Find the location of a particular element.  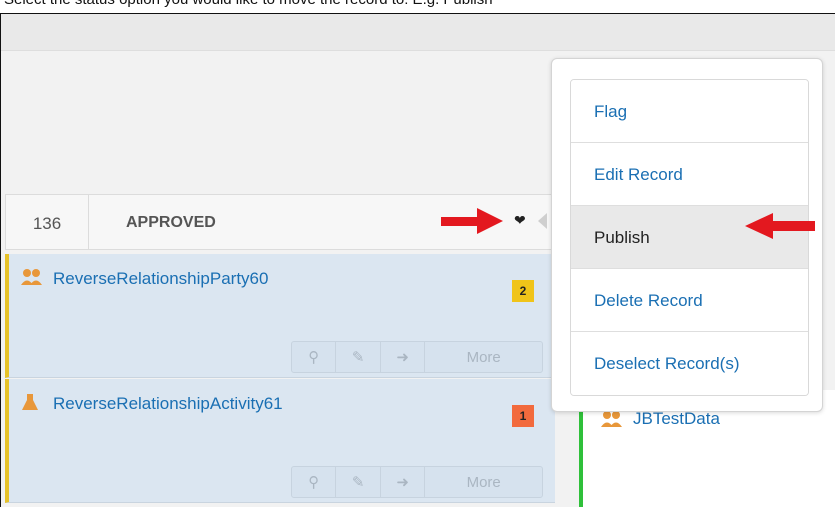

column-count: 136 is located at coordinates (47, 222).